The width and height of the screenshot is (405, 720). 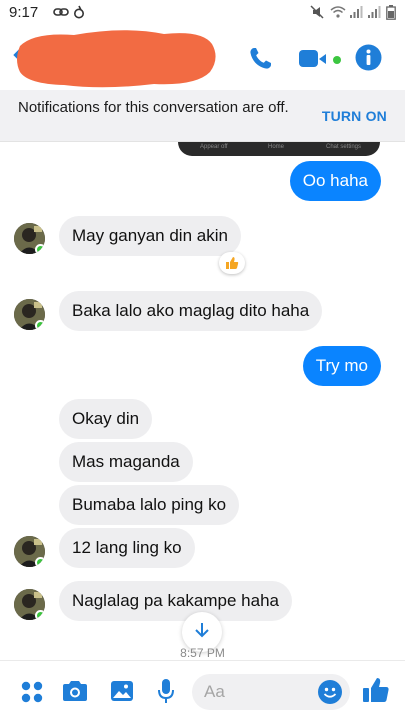 What do you see at coordinates (24, 12) in the screenshot?
I see `status-time: 9:17` at bounding box center [24, 12].